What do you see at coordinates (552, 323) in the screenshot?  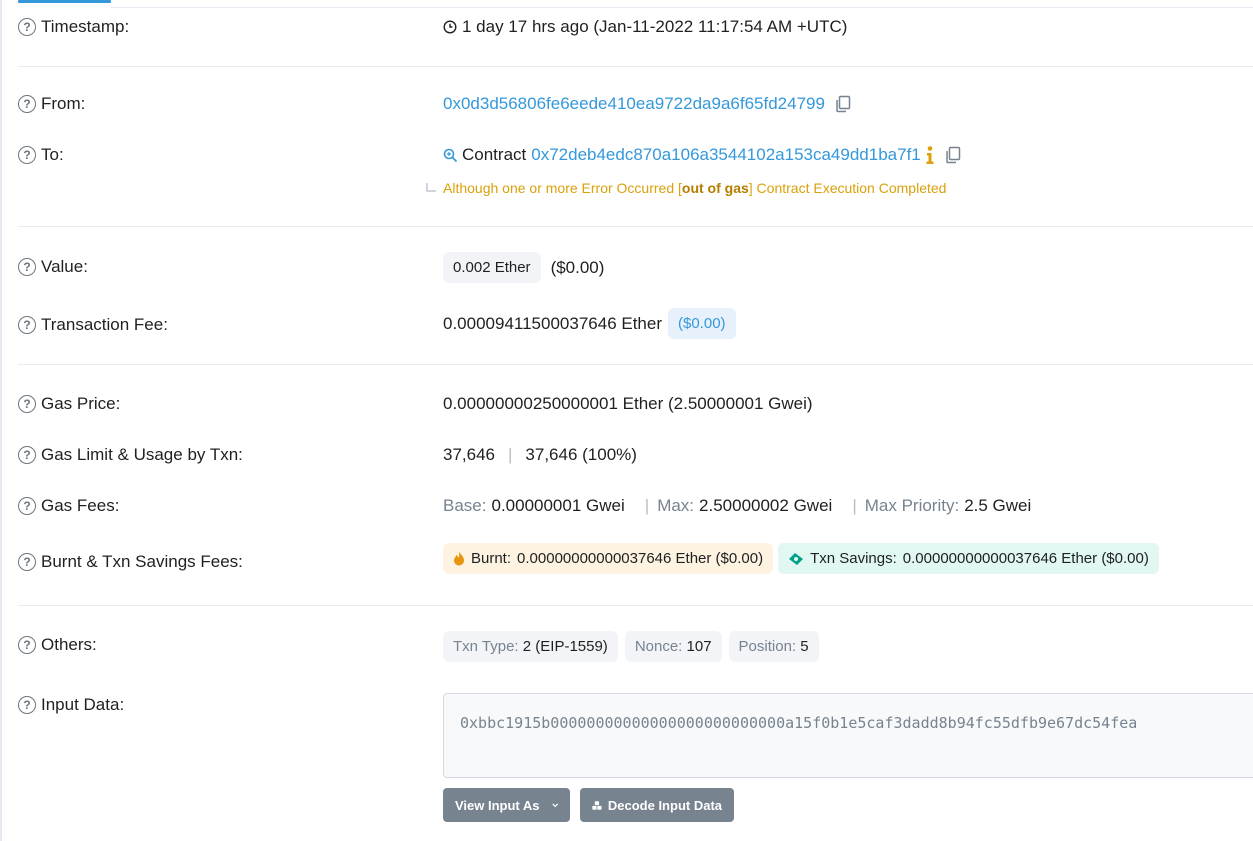 I see `fee-amount: 0.00009411500037646 Ether` at bounding box center [552, 323].